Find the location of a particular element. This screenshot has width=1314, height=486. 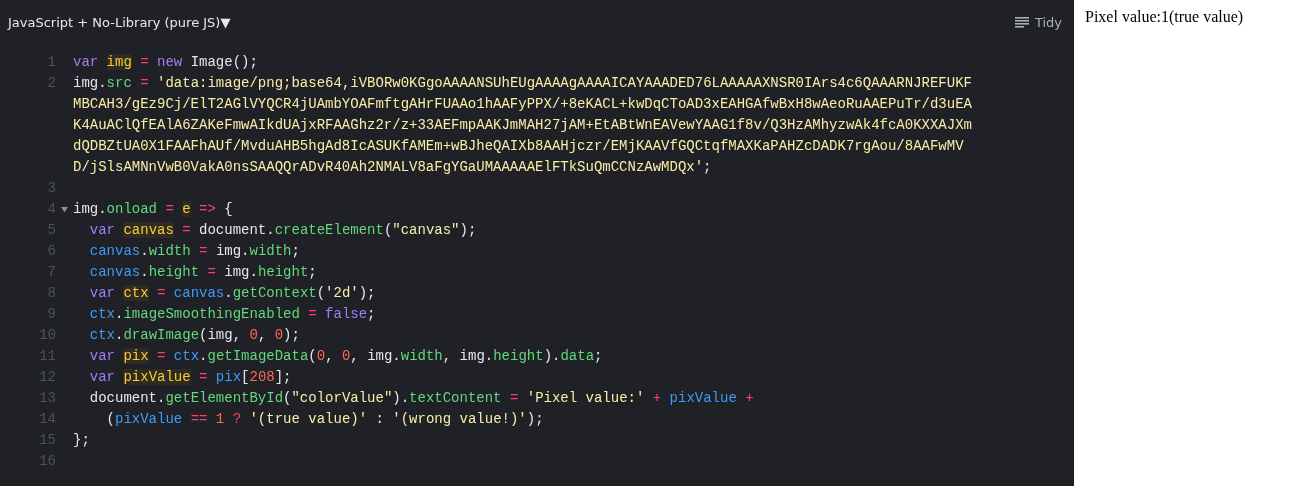

output-text: Pixel value:1(true value) is located at coordinates (1164, 17).